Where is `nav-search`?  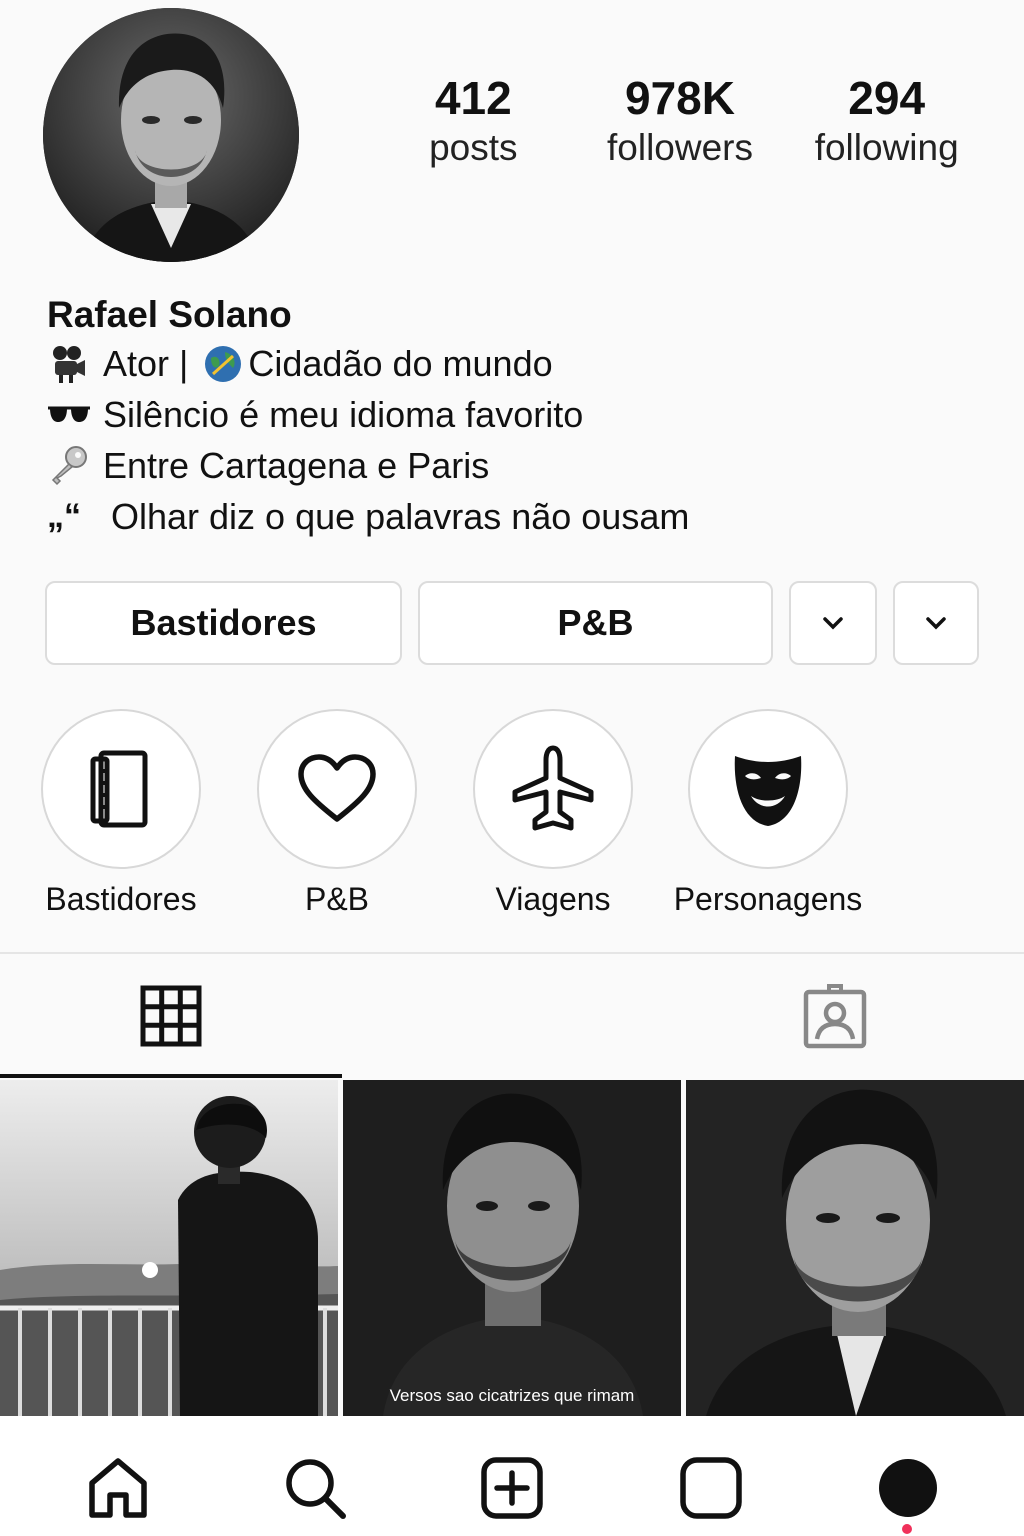
nav-search is located at coordinates (315, 1488).